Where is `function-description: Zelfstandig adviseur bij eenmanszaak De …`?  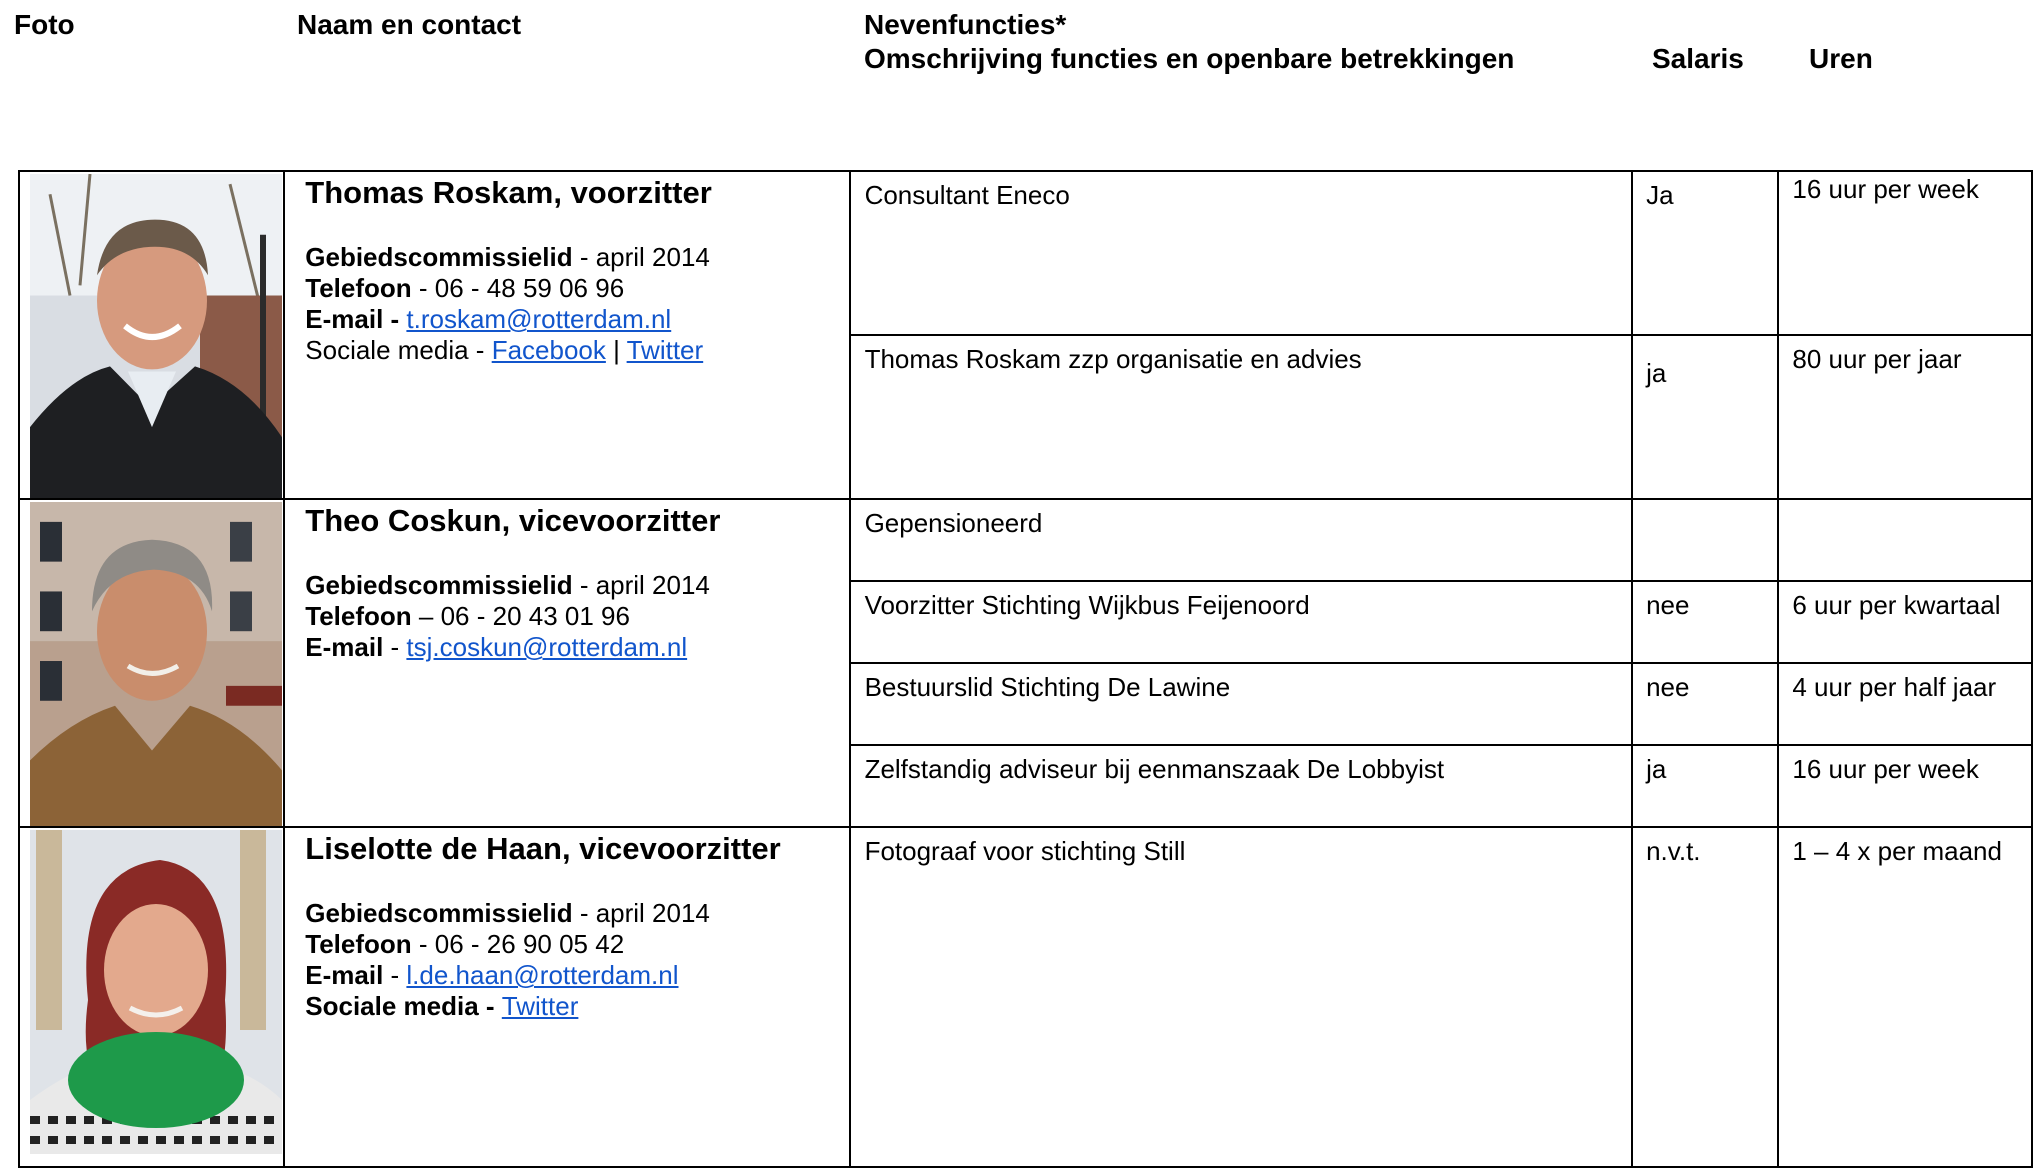 function-description: Zelfstandig adviseur bij eenmanszaak De … is located at coordinates (1241, 786).